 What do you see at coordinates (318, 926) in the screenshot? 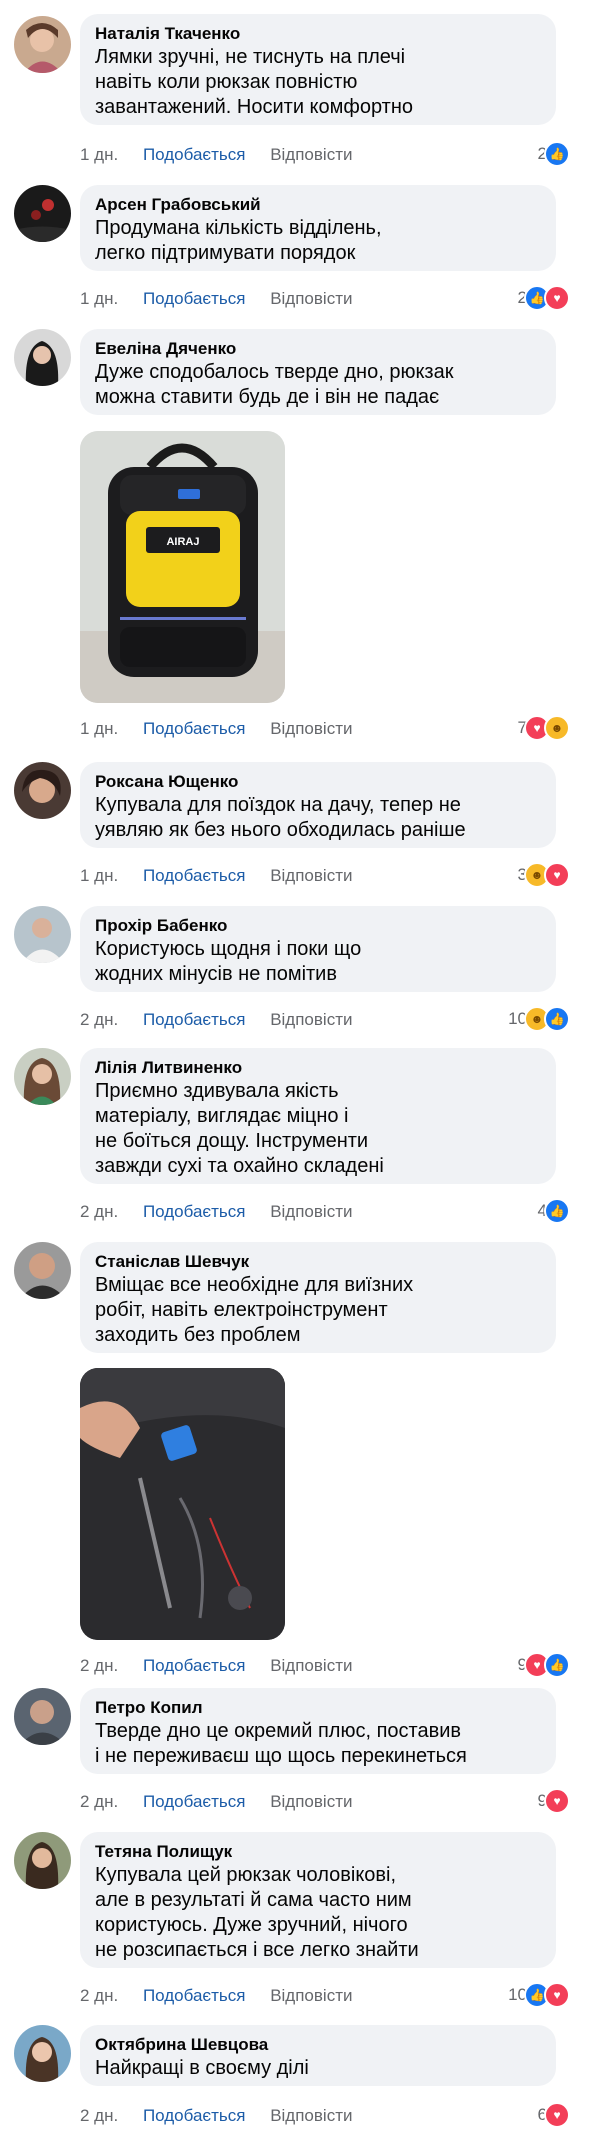
I see `comment-author: Прохір Бабенко` at bounding box center [318, 926].